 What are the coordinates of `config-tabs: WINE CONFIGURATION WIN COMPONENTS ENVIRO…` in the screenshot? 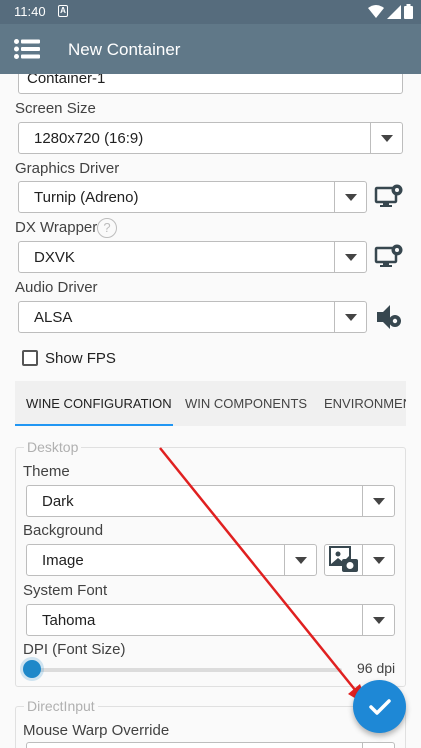 It's located at (210, 403).